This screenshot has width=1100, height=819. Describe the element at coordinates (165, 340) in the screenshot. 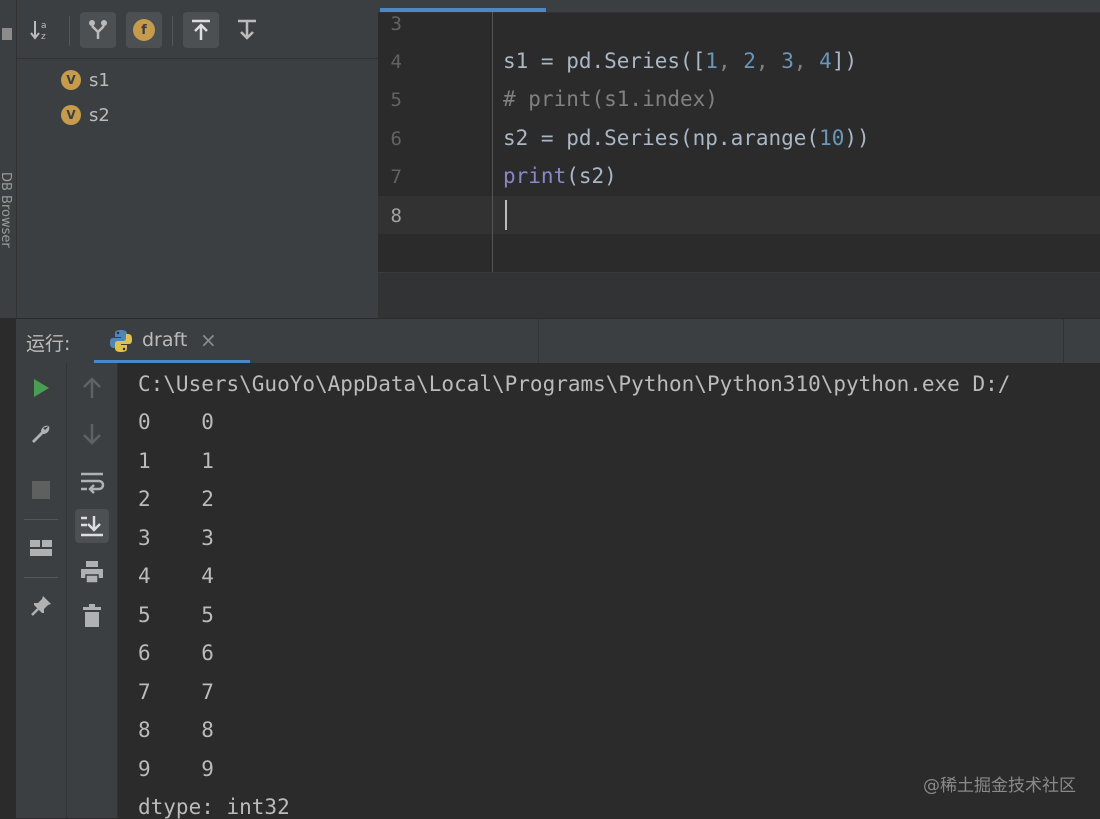

I see `run-tab-label: draft` at that location.